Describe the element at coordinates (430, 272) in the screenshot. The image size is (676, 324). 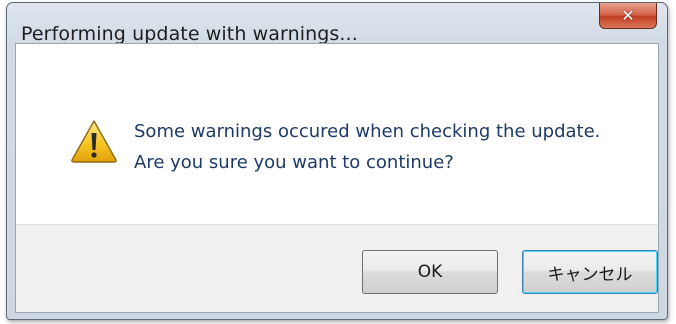
I see `ok-button: OK` at that location.